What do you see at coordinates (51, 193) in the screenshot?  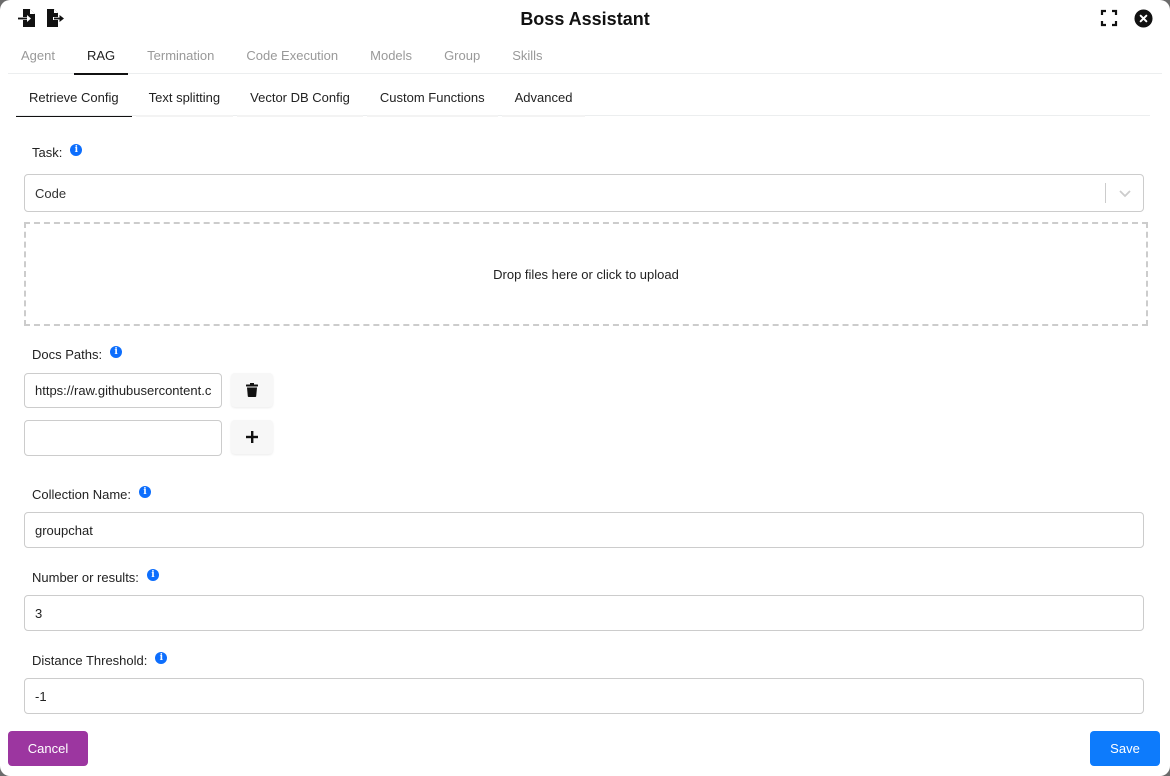 I see `task-select-value: Code` at bounding box center [51, 193].